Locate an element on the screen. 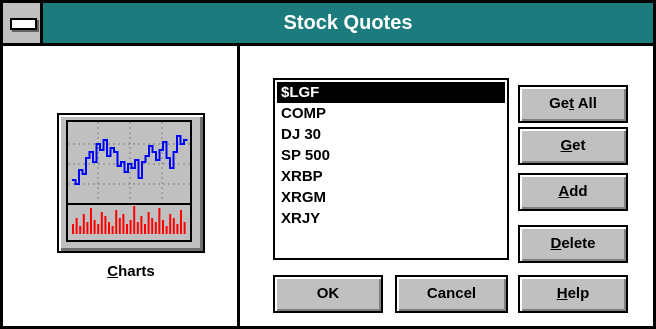 Image resolution: width=656 pixels, height=329 pixels. get-button: Get is located at coordinates (573, 146).